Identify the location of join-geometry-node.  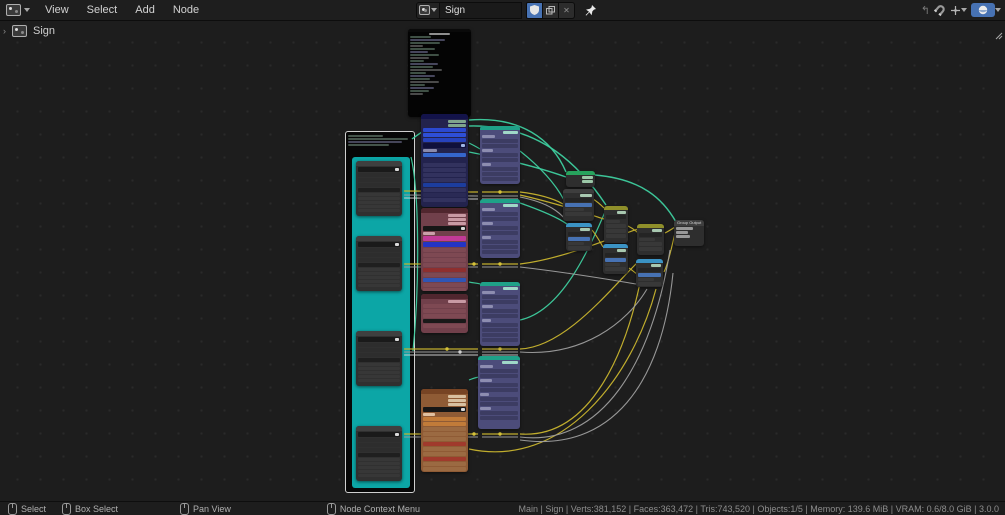
(580, 179).